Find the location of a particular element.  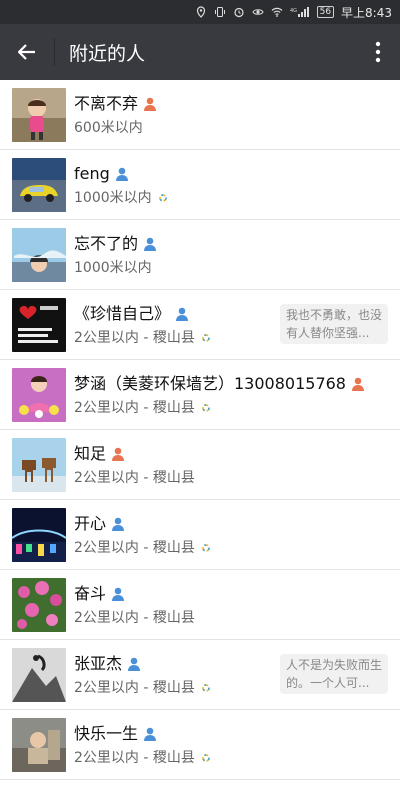

list-item: 梦涵（美菱环保墙艺）13008015768 2公里以内 - 稷山县 is located at coordinates (200, 395).